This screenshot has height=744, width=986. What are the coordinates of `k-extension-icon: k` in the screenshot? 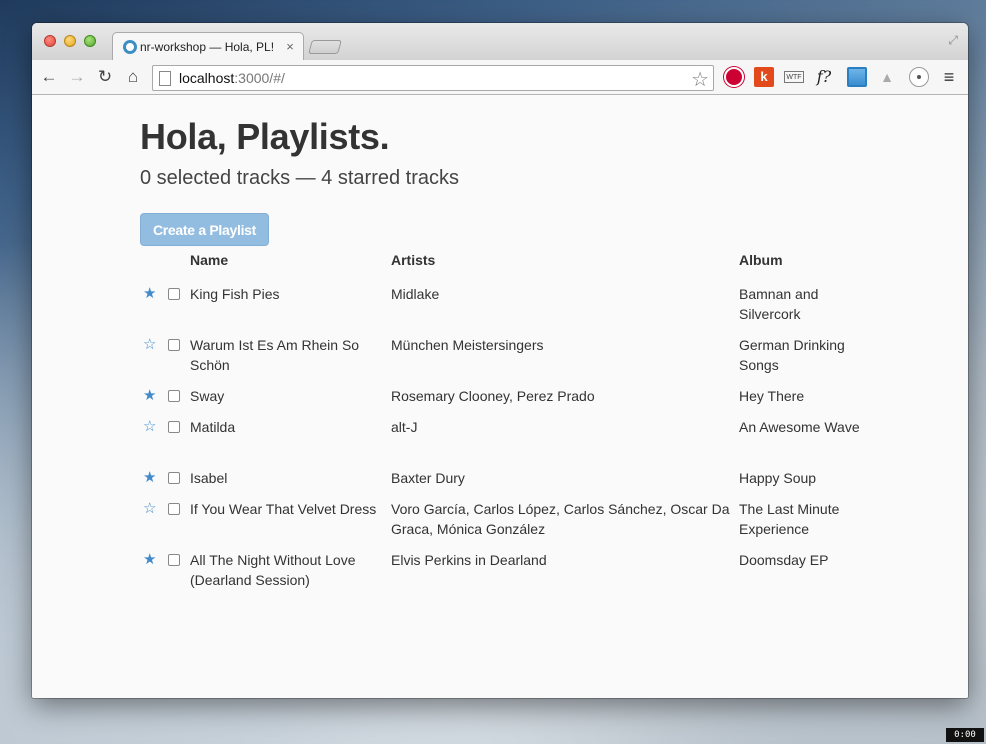 It's located at (764, 77).